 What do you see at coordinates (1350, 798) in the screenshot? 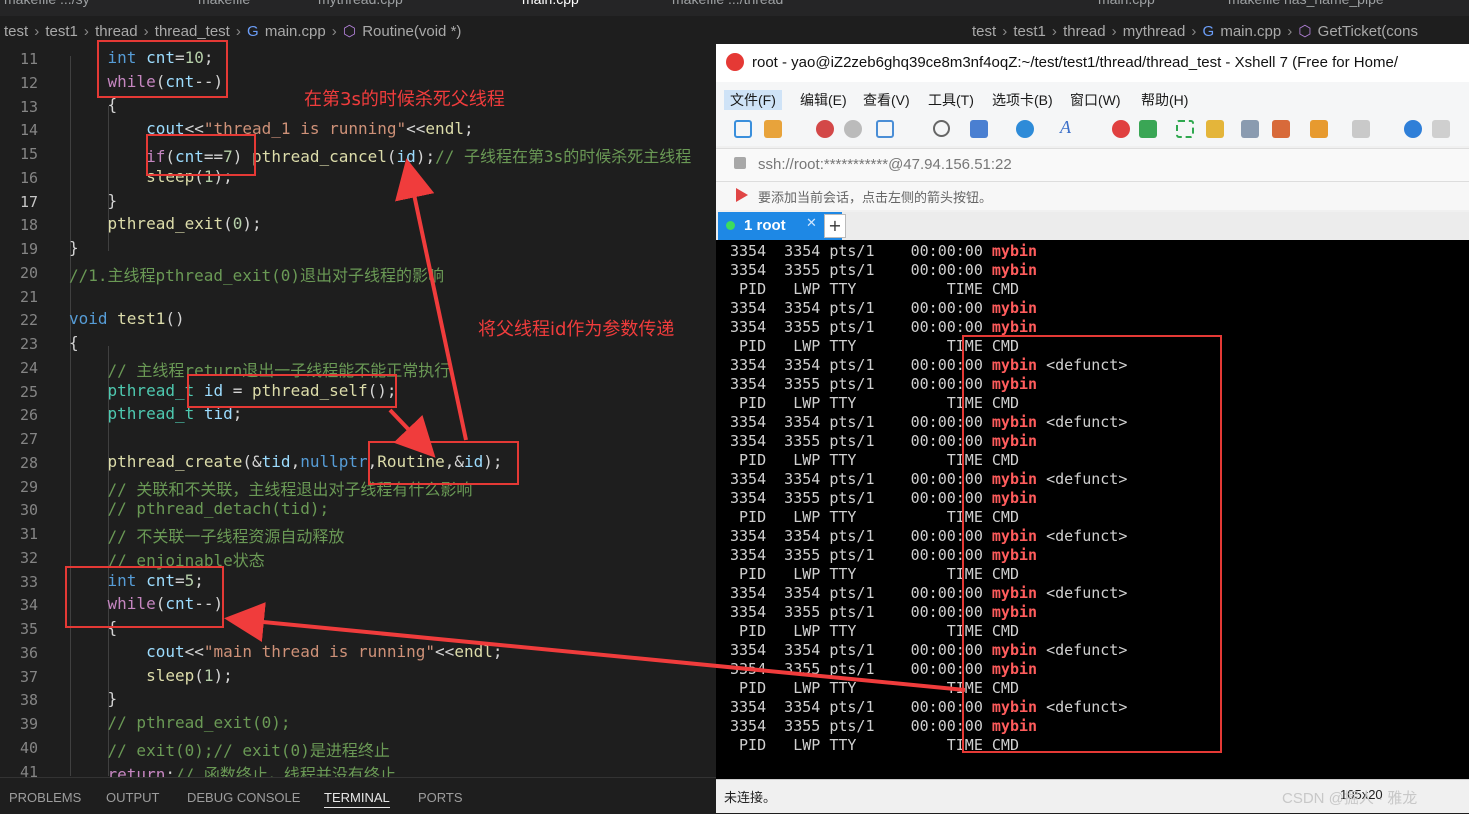
I see `watermark-text: CSDN @掘人 · 雅龙` at bounding box center [1350, 798].